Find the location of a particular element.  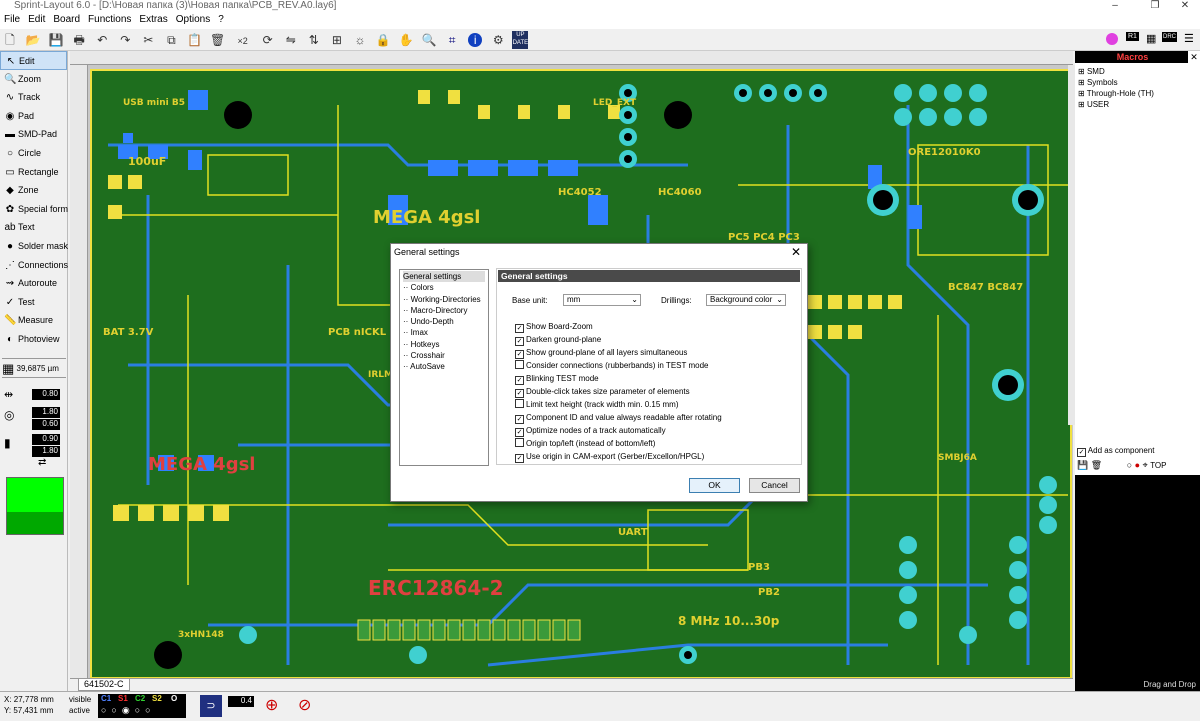

add-as-component-checkbox: ✓ Add as component is located at coordinates (1116, 451).